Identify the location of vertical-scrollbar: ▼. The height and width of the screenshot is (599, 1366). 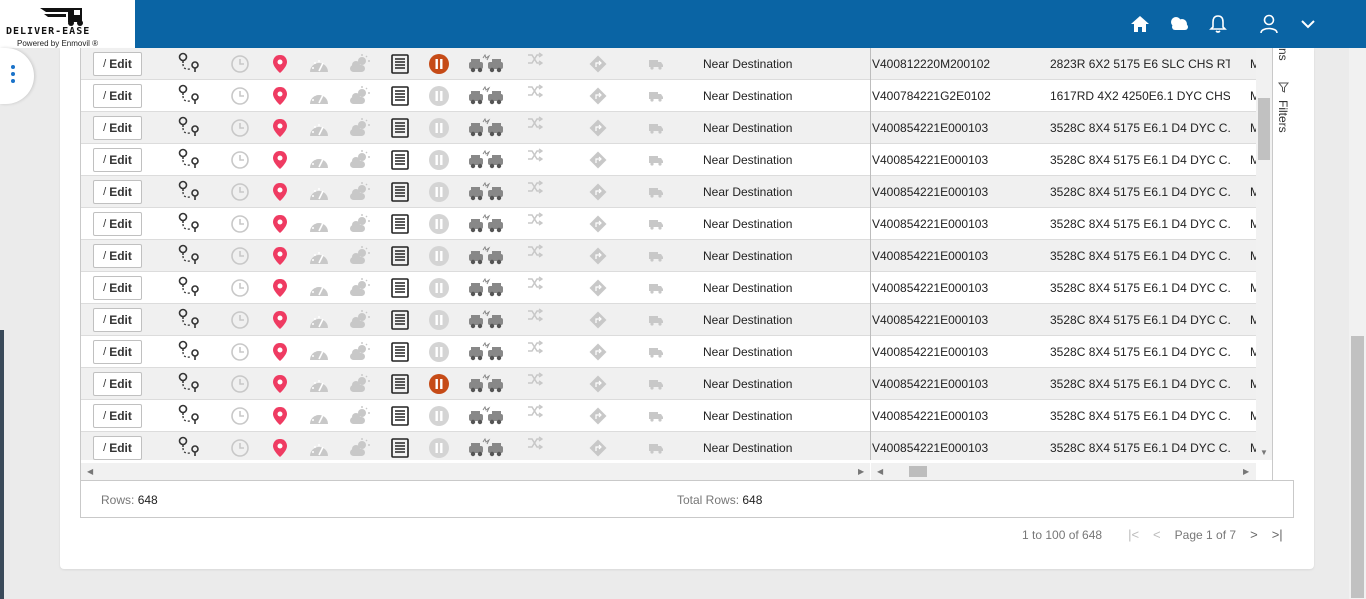
(1264, 254).